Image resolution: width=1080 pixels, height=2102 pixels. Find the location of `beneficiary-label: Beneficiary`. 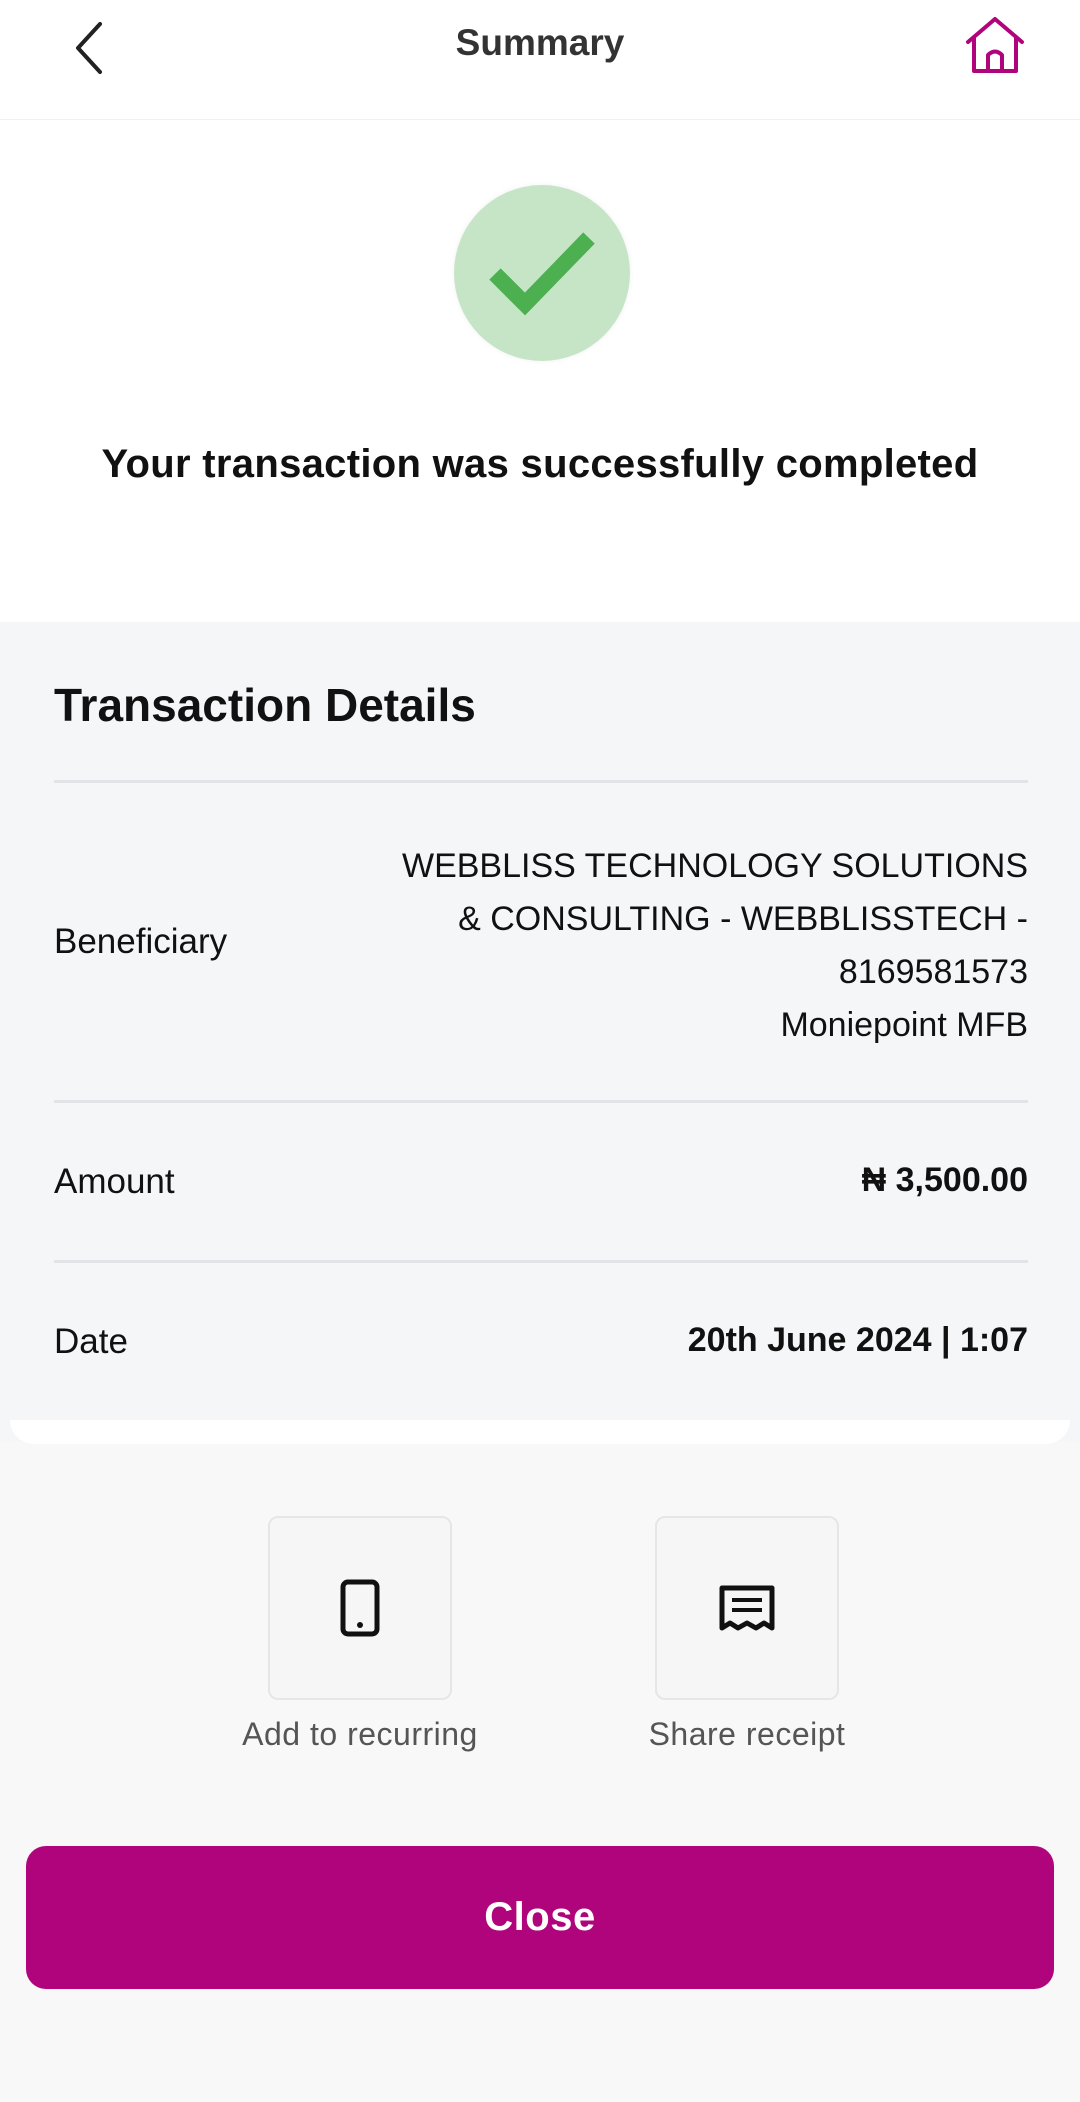

beneficiary-label: Beneficiary is located at coordinates (141, 941).